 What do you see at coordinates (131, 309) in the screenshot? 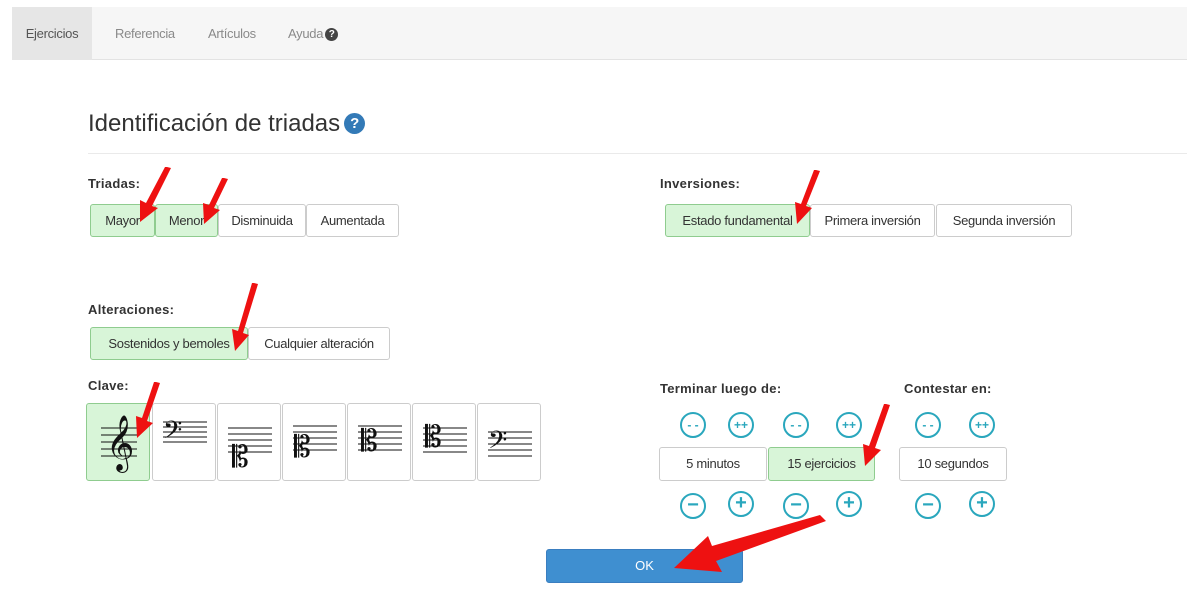
I see `alteraciones-label: Alteraciones:` at bounding box center [131, 309].